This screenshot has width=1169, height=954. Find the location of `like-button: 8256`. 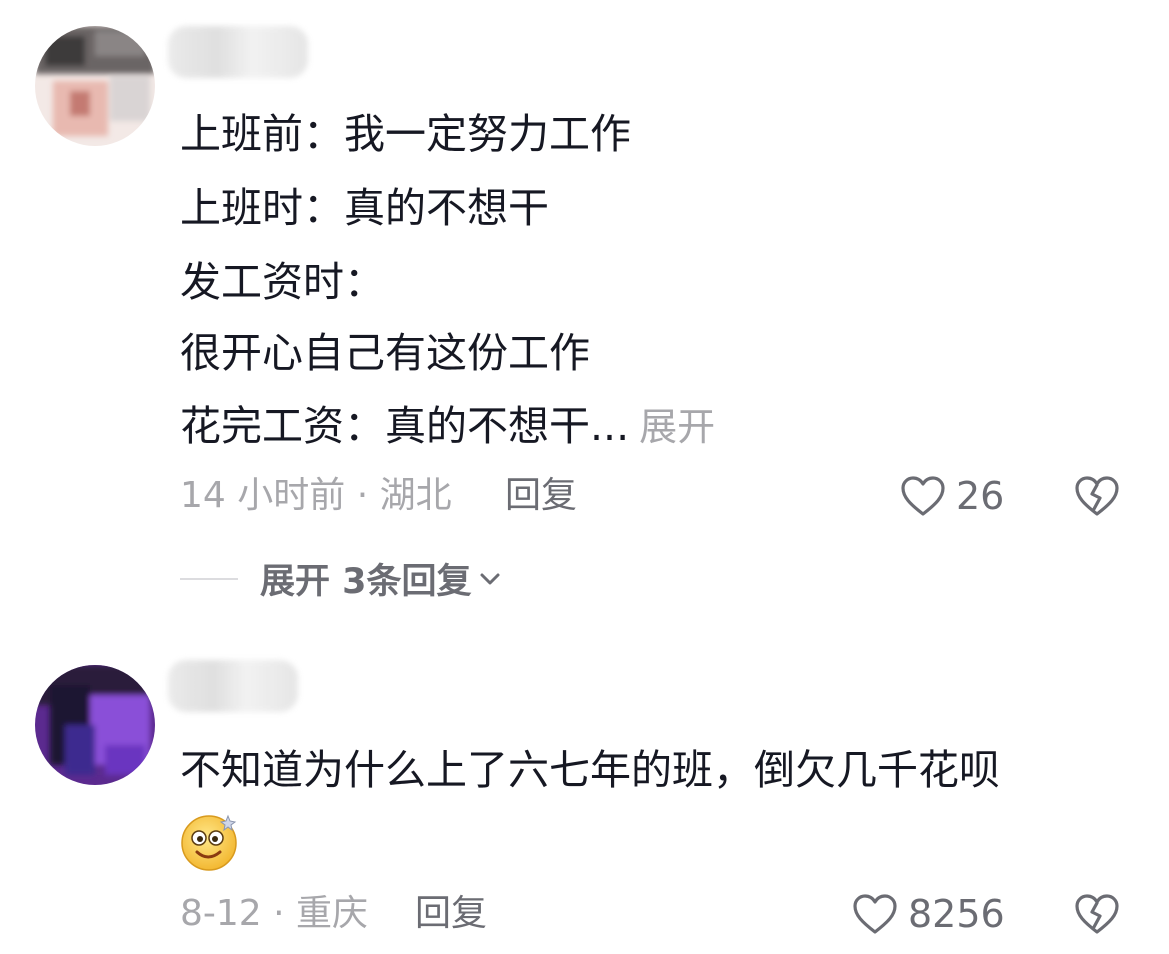

like-button: 8256 is located at coordinates (928, 914).